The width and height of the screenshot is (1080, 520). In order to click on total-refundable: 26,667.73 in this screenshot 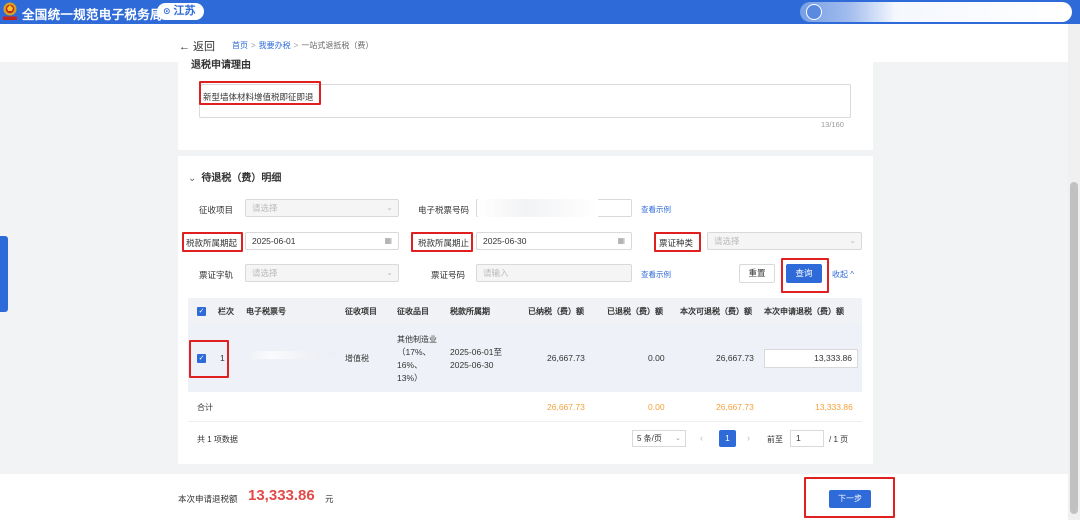, I will do `click(735, 407)`.